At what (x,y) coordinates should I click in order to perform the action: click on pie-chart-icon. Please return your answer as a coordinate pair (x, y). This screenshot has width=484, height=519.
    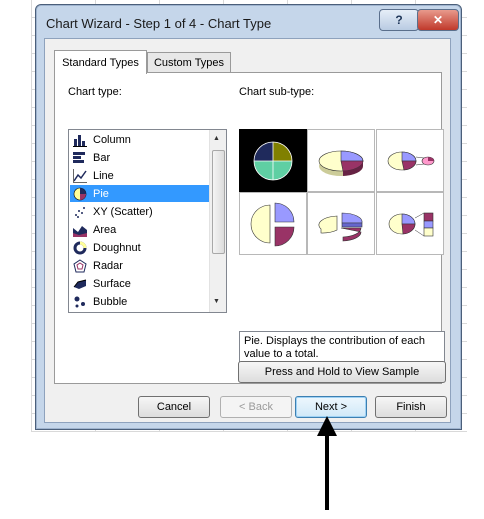
    Looking at the image, I should click on (80, 194).